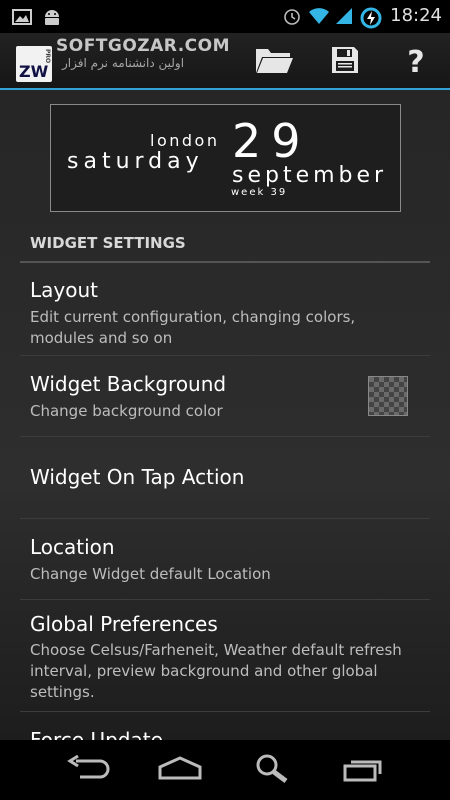 This screenshot has width=450, height=800. Describe the element at coordinates (123, 63) in the screenshot. I see `watermark-subtitle: اولین دانشنامه نرم افزار` at that location.